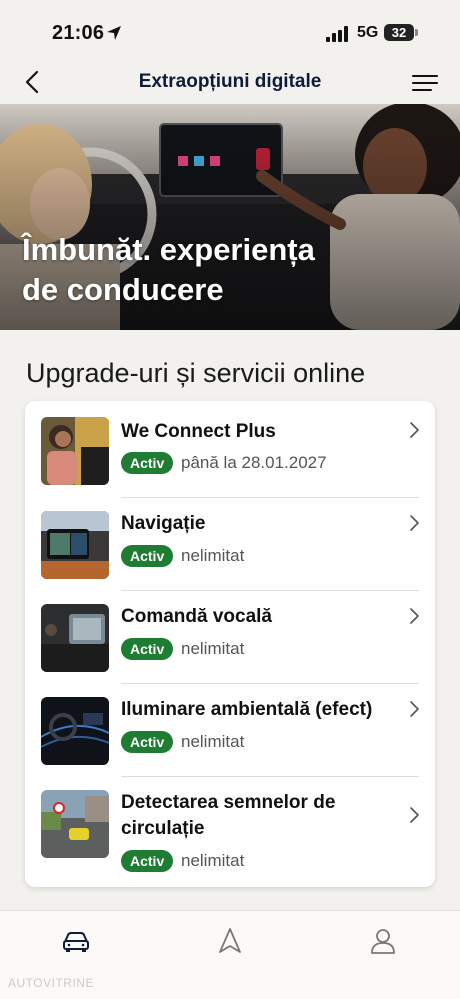  Describe the element at coordinates (230, 544) in the screenshot. I see `list-item-navigatie: Navigație Activ nelimitat` at that location.